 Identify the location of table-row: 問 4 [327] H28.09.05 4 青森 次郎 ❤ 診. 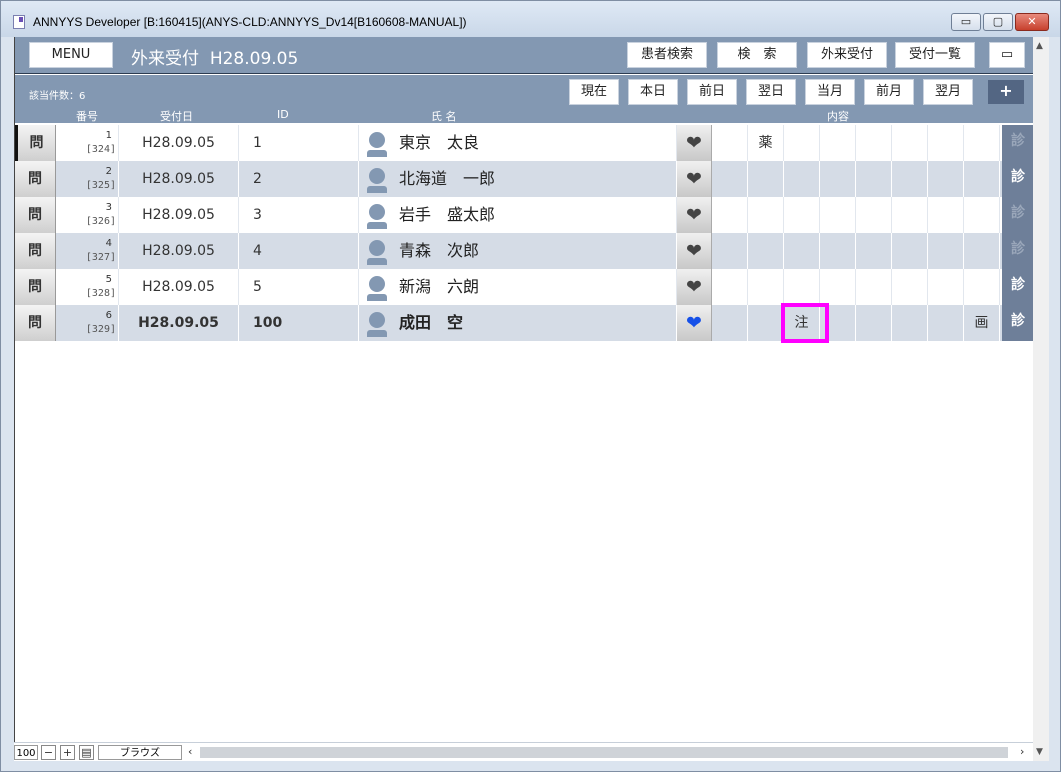
(524, 251).